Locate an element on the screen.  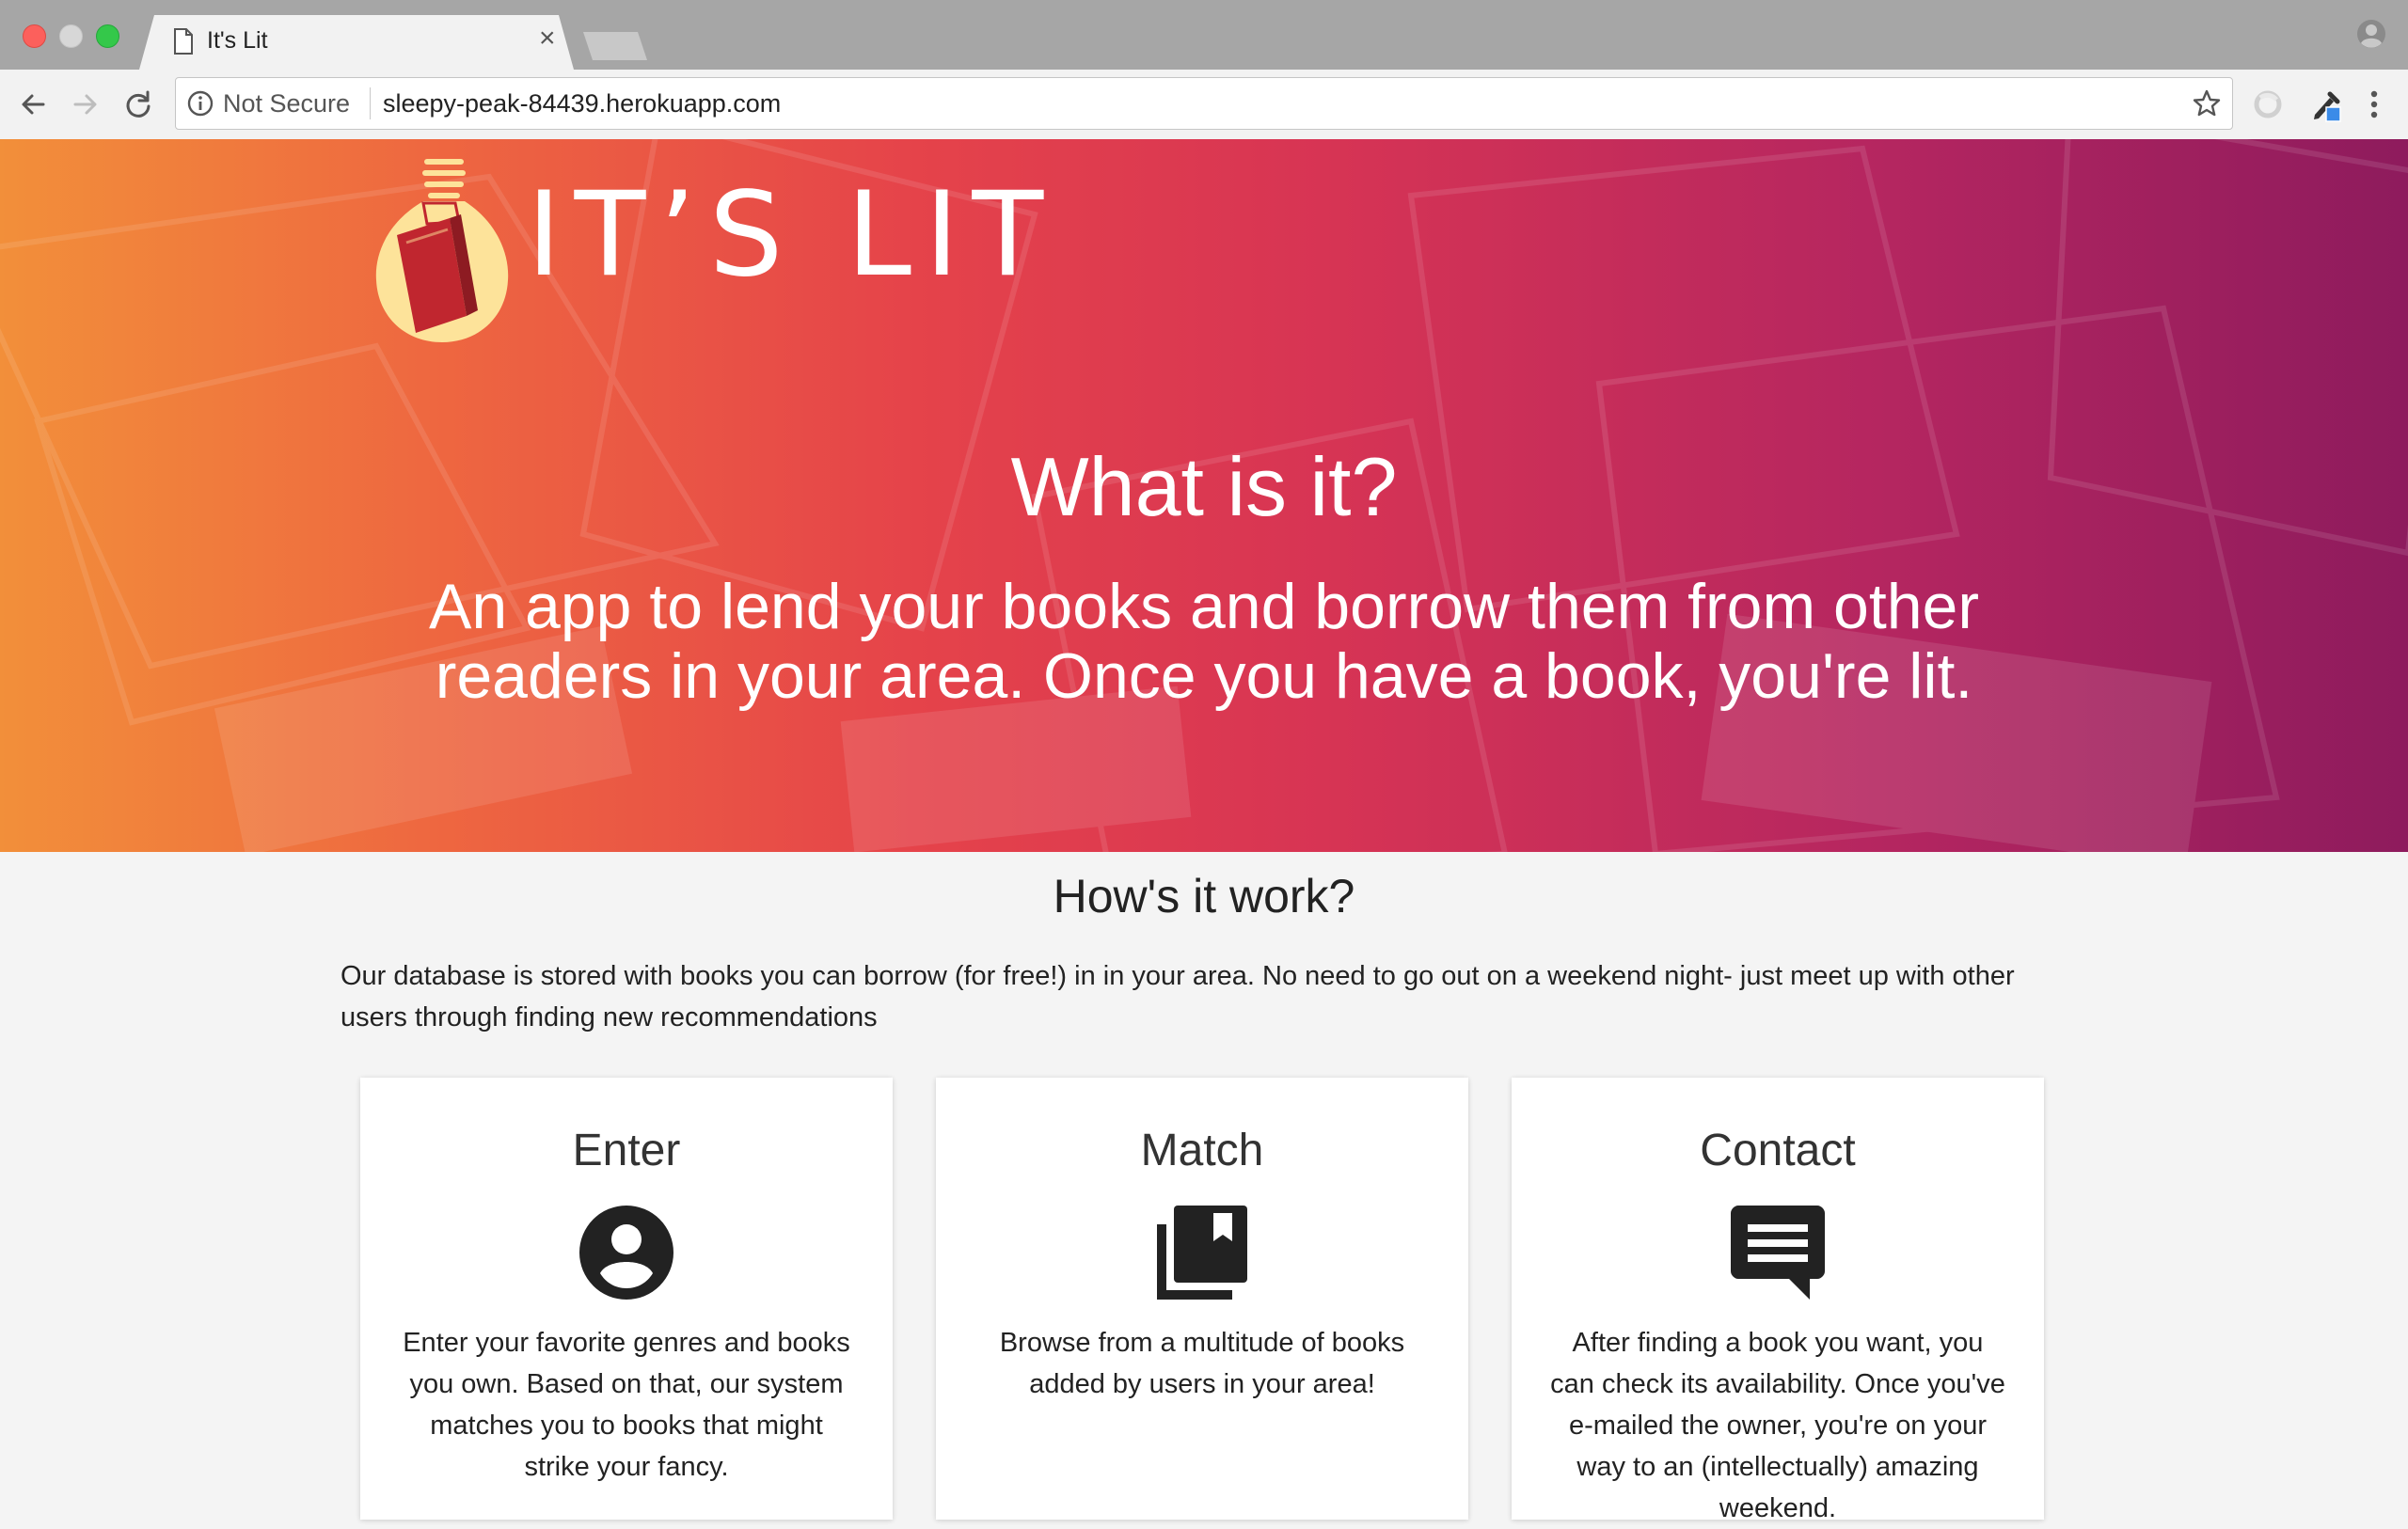
security-label: Not Secure is located at coordinates (287, 103).